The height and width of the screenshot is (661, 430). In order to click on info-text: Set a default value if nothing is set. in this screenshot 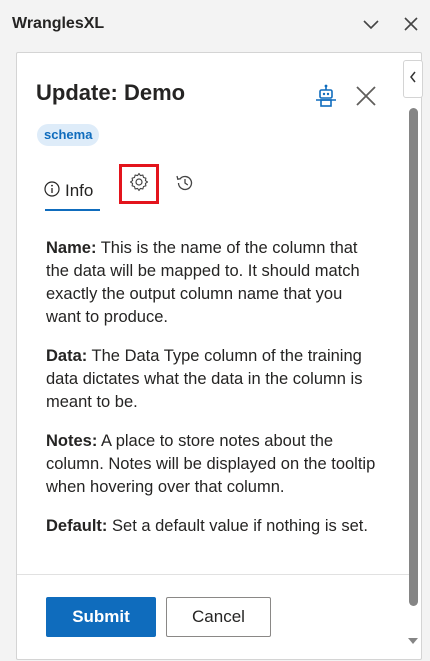, I will do `click(237, 526)`.